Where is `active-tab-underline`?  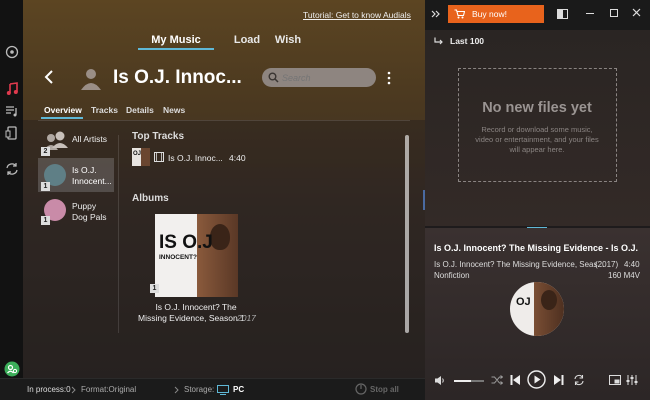 active-tab-underline is located at coordinates (176, 49).